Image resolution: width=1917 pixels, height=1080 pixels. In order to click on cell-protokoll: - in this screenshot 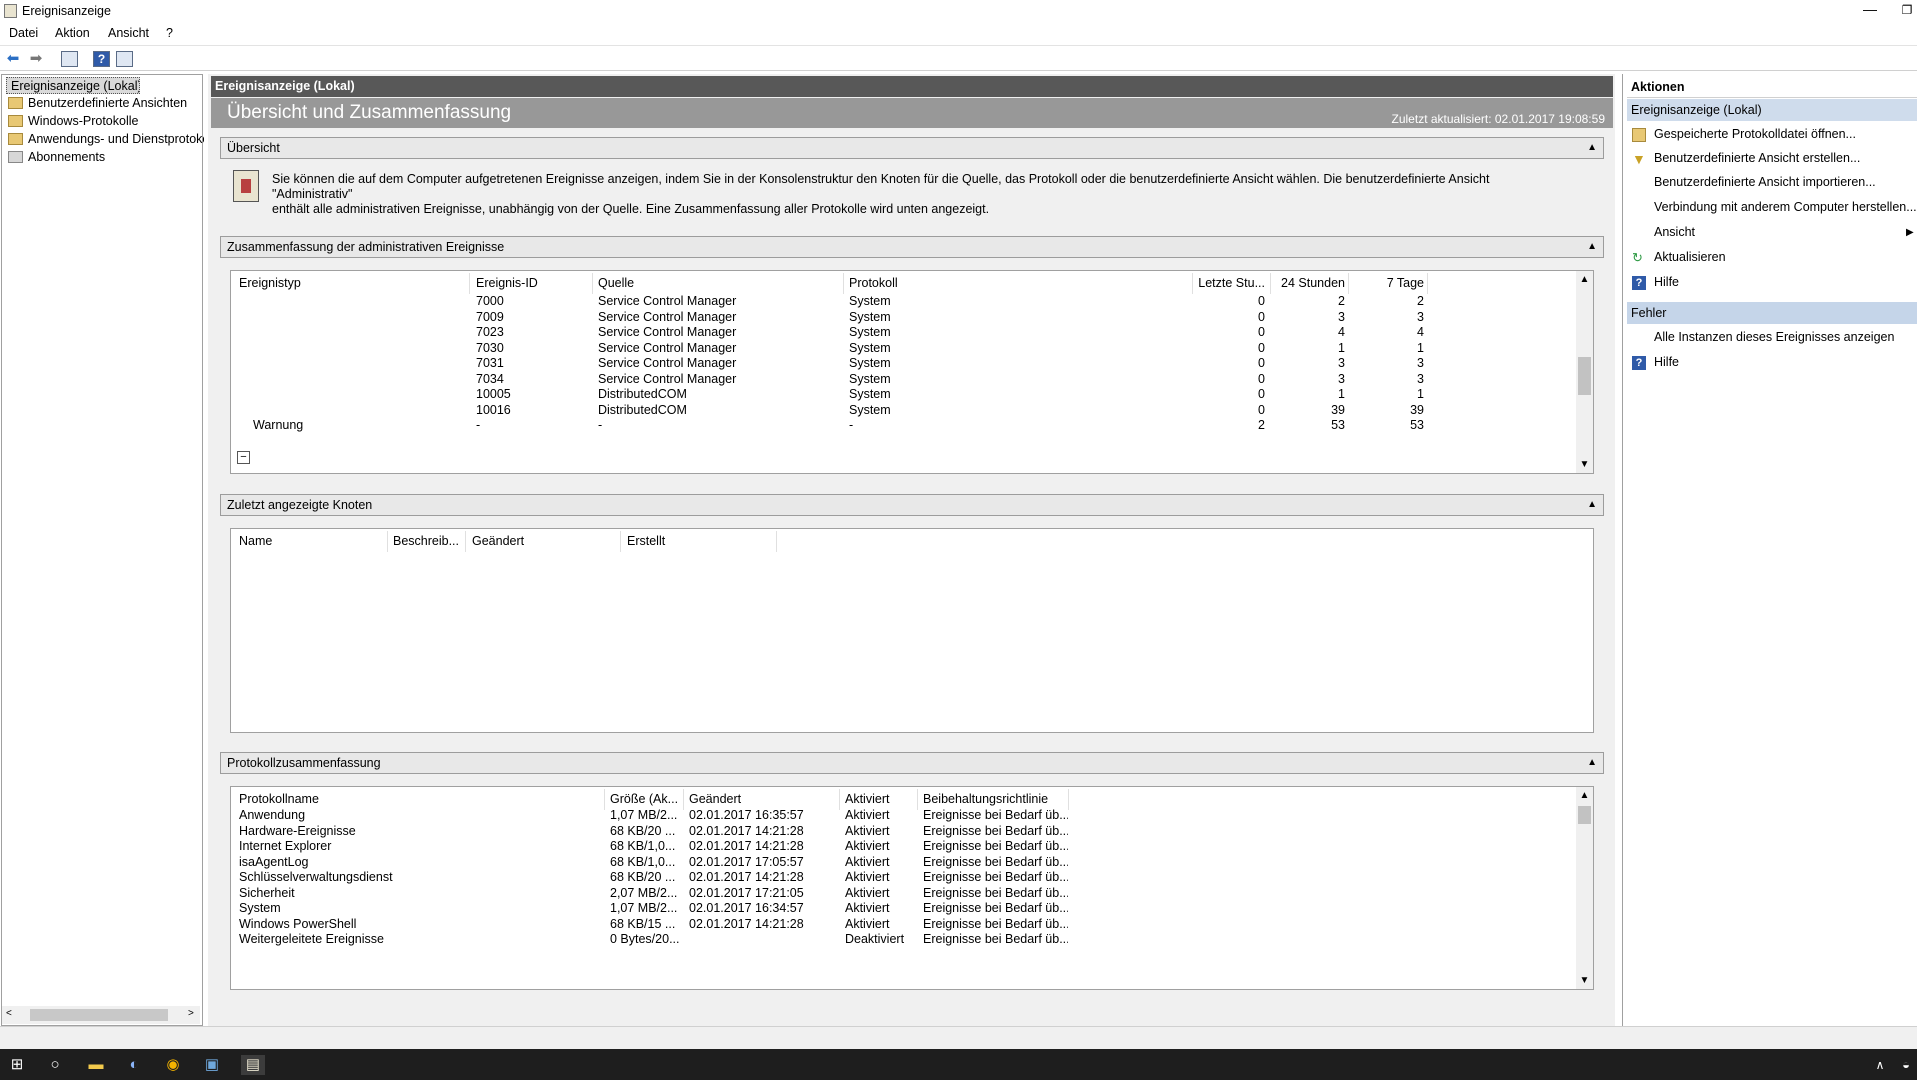, I will do `click(851, 425)`.